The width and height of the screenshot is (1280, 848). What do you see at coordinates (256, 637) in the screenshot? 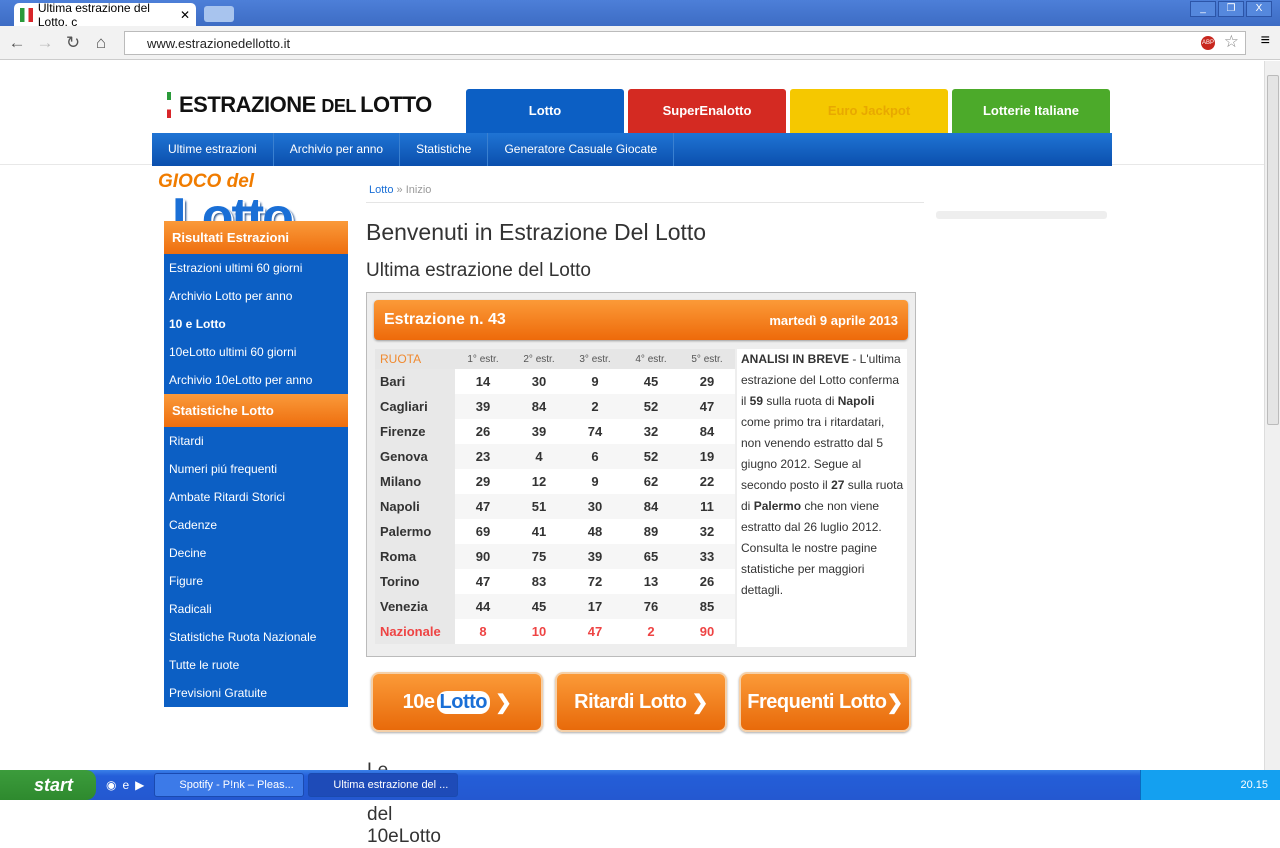
I see `sidebar-item: Statistiche Ruota Nazionale` at bounding box center [256, 637].